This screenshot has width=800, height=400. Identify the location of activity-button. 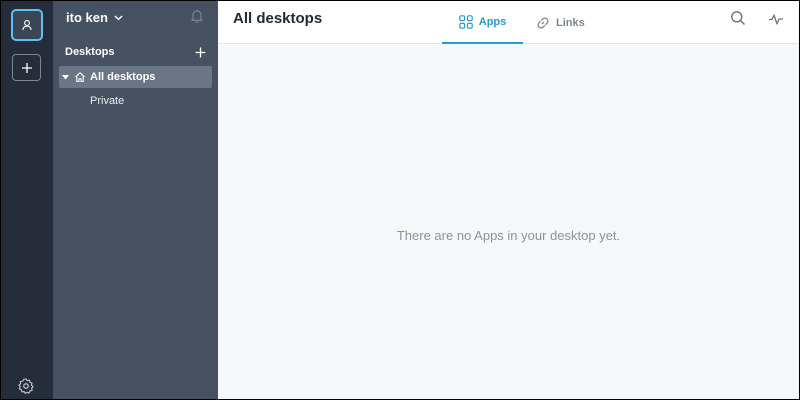
(777, 20).